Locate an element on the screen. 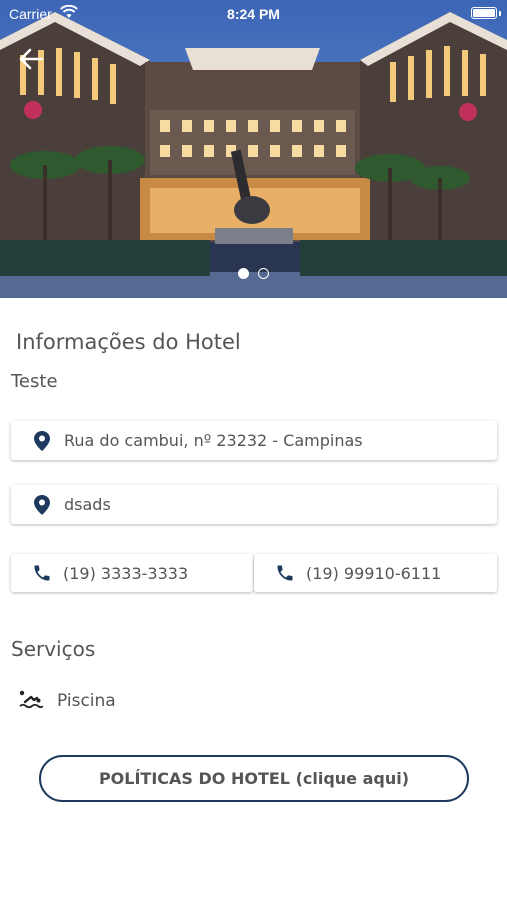  service-item: Piscina is located at coordinates (67, 701).